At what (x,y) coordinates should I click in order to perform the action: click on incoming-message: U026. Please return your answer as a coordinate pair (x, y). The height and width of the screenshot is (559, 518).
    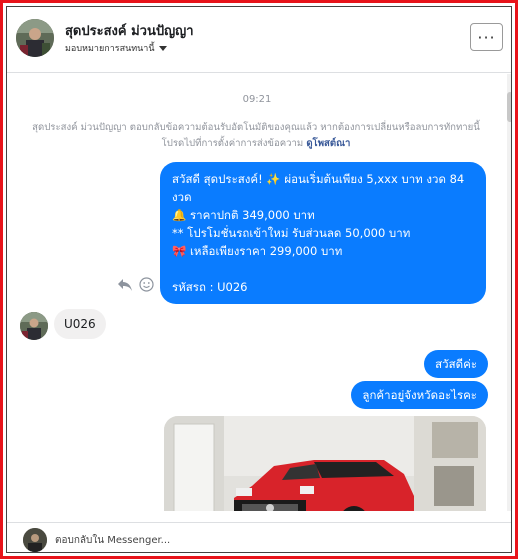
    Looking at the image, I should click on (80, 324).